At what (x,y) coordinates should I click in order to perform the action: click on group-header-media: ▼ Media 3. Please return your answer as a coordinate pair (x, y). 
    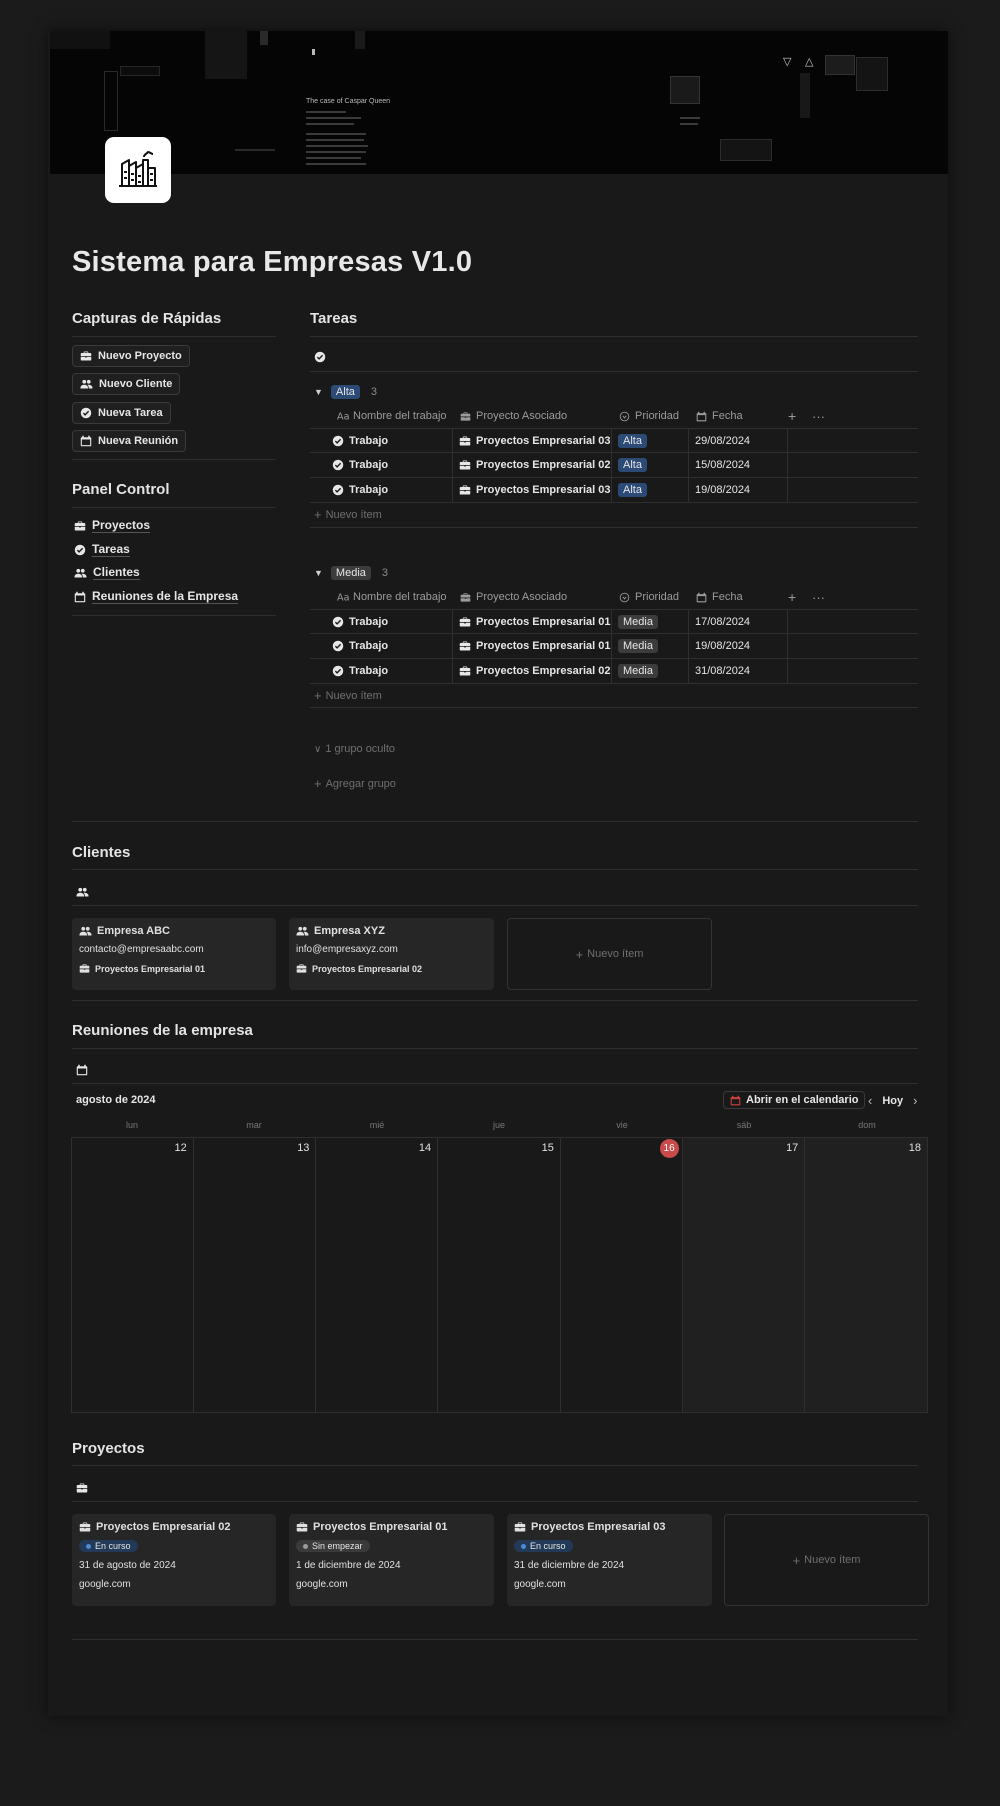
    Looking at the image, I should click on (351, 573).